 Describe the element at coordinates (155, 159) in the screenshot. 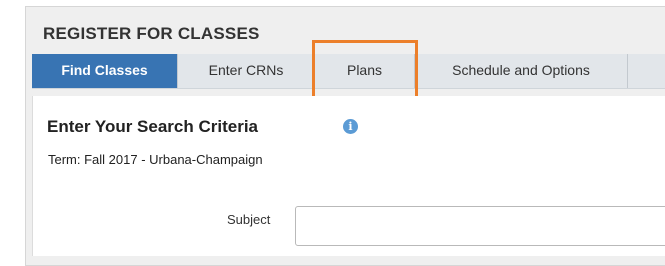

I see `term-label: Term: Fall 2017 - Urbana-Champaign` at that location.